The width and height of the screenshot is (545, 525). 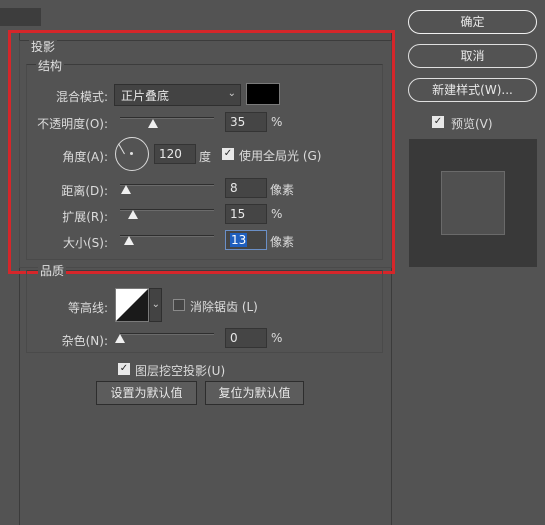 What do you see at coordinates (52, 270) in the screenshot?
I see `quality-group-title: 品质` at bounding box center [52, 270].